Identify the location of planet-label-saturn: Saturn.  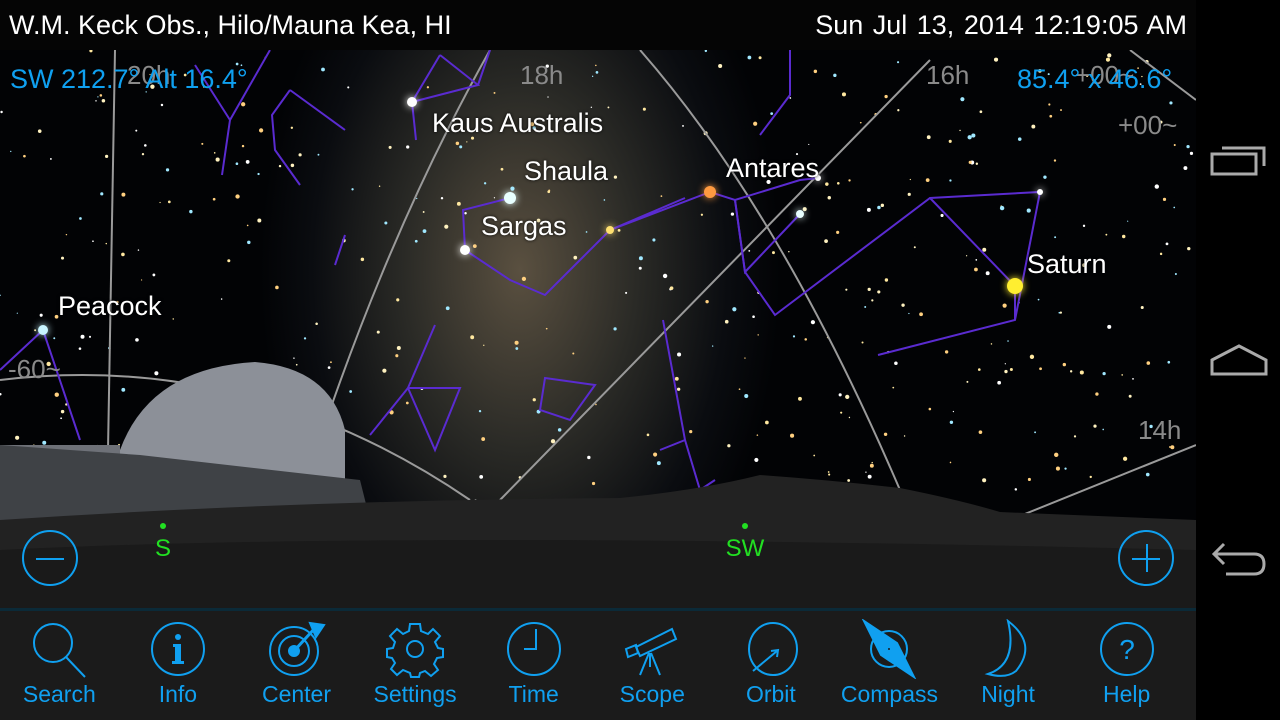
(1067, 264).